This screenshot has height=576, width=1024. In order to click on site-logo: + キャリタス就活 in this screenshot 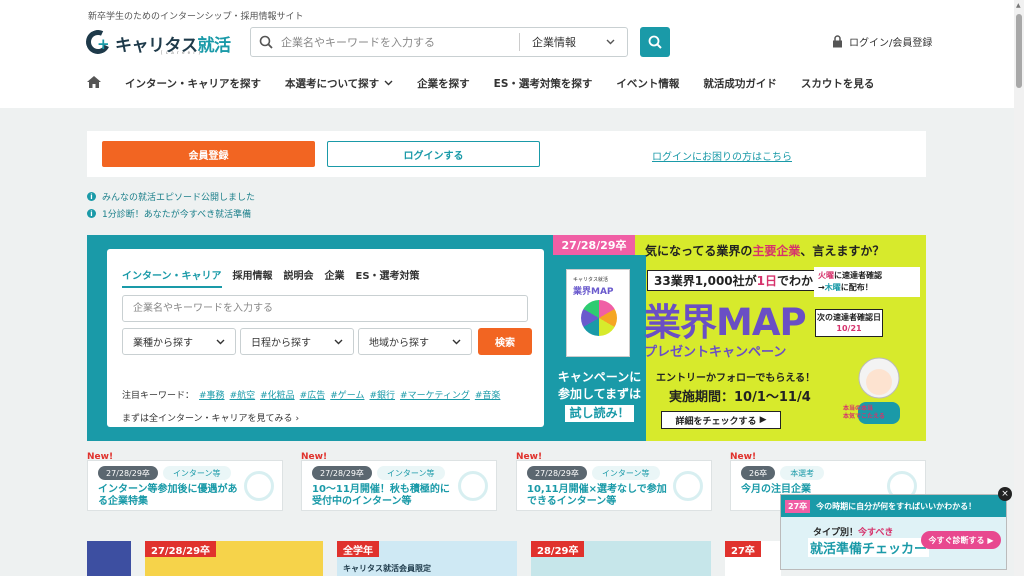, I will do `click(156, 42)`.